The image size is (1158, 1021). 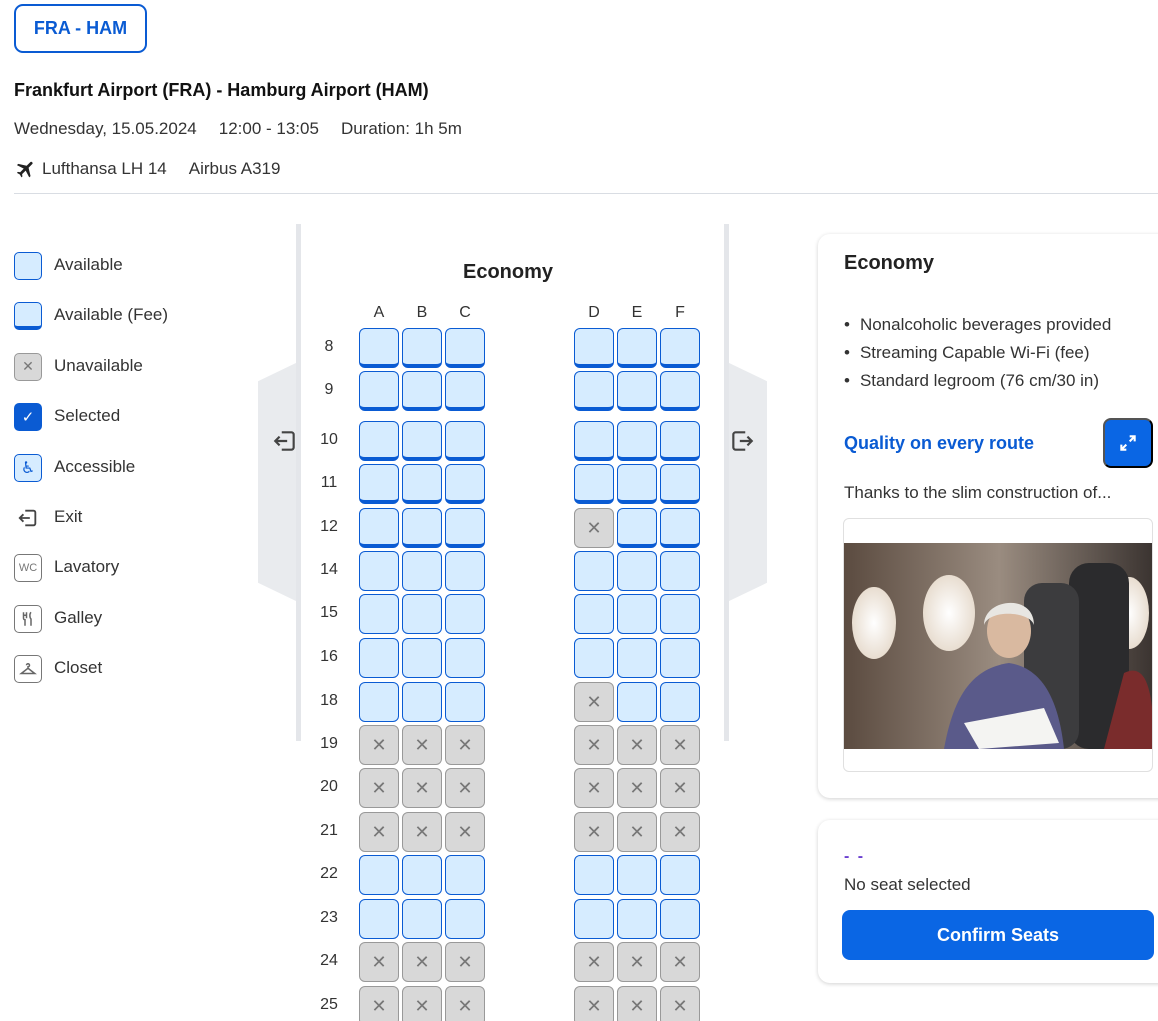 What do you see at coordinates (680, 571) in the screenshot?
I see `seat-14f` at bounding box center [680, 571].